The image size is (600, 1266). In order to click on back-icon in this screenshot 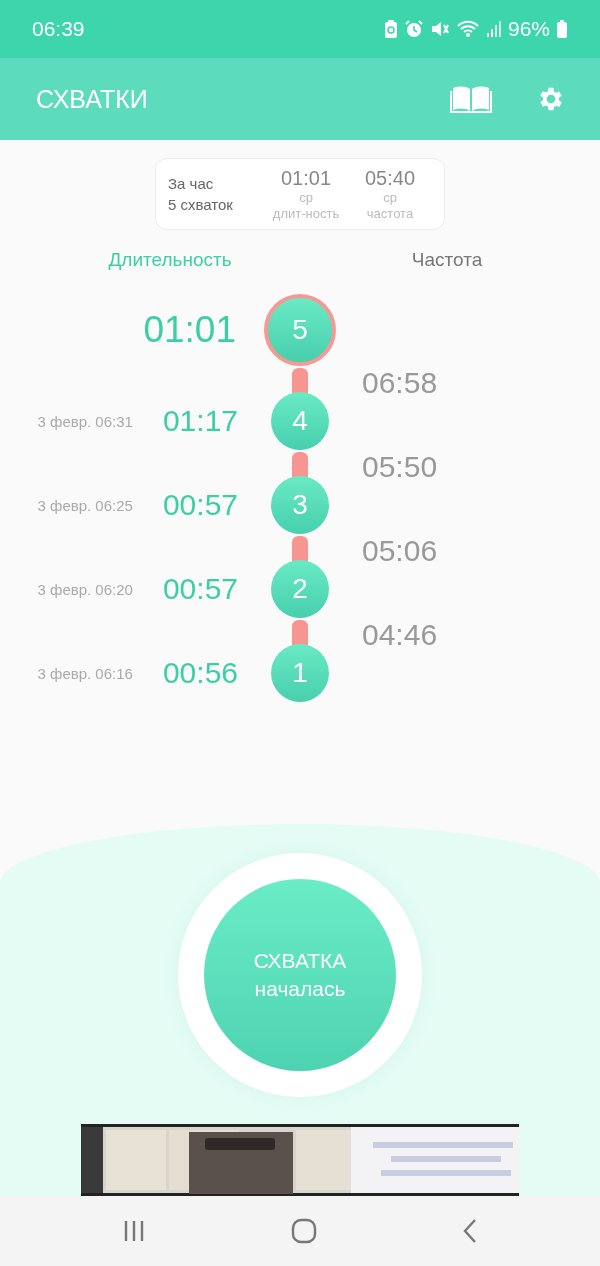, I will do `click(469, 1231)`.